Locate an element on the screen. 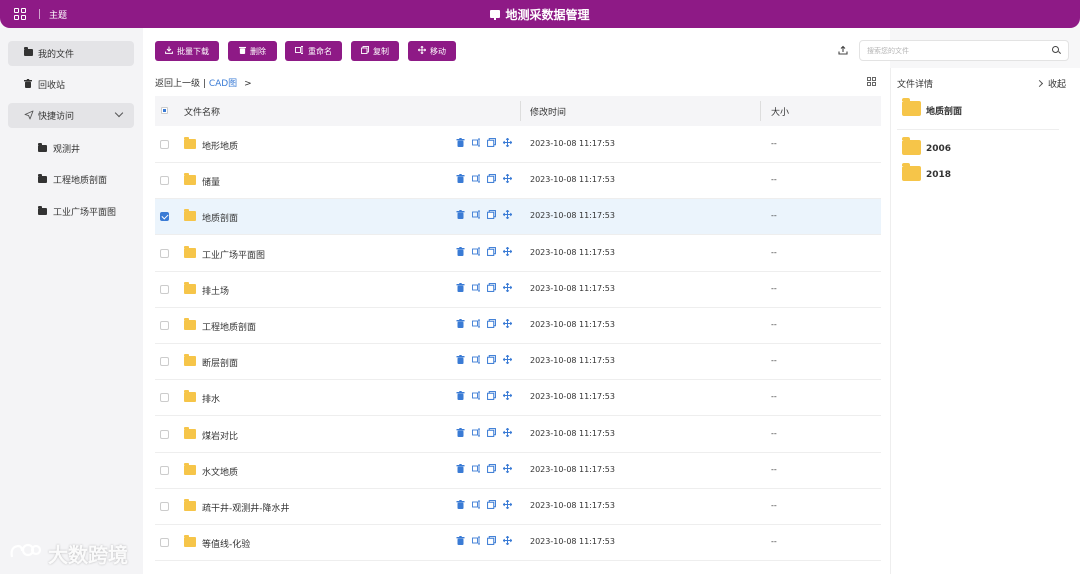 The width and height of the screenshot is (1080, 574). sidebar-subitem-observation-well: 观测井 is located at coordinates (59, 148).